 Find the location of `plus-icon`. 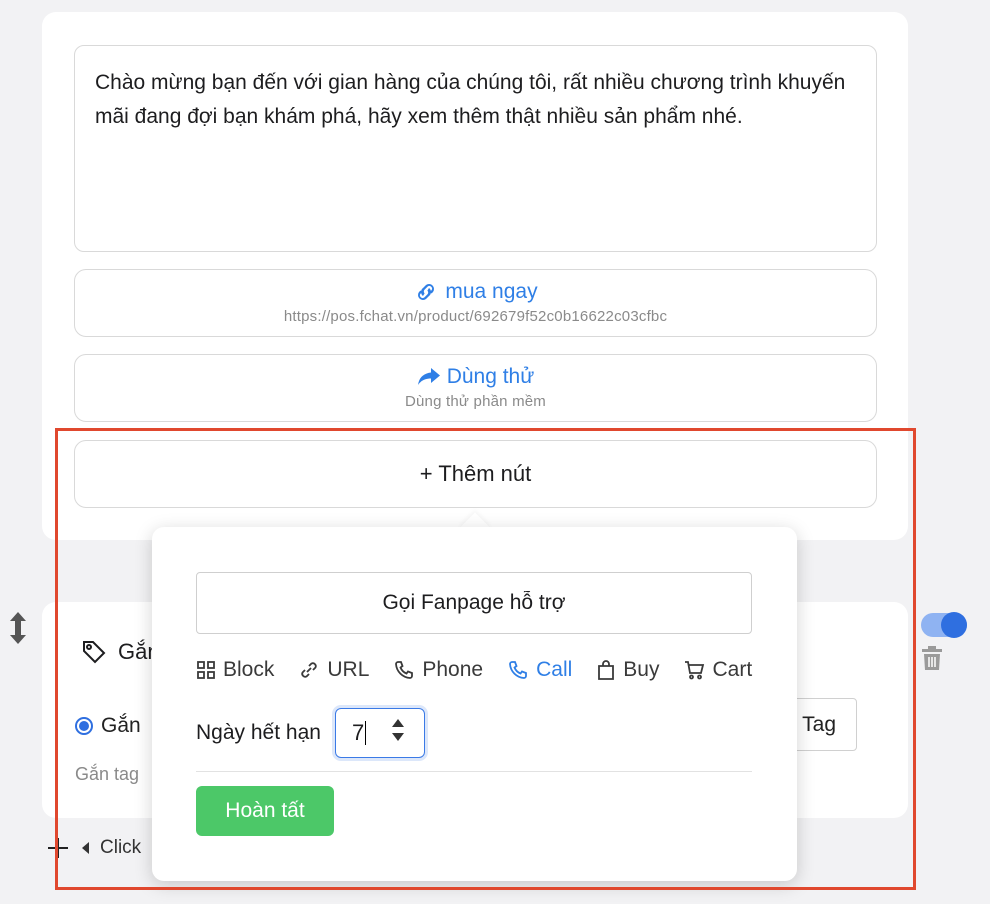

plus-icon is located at coordinates (58, 848).